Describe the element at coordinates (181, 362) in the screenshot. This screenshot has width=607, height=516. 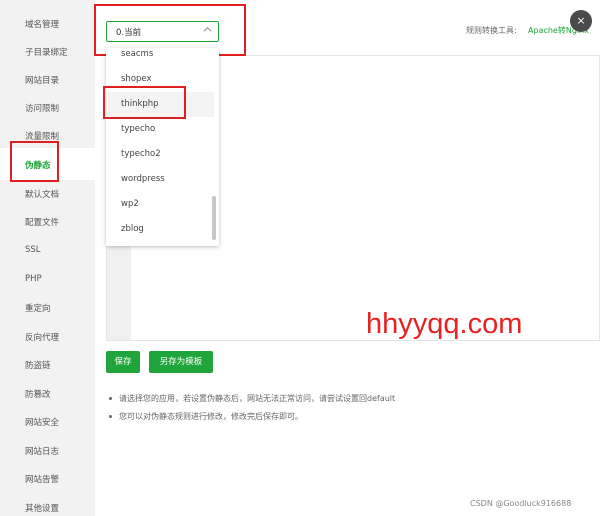
I see `save-as-template-button: 另存为模板` at that location.